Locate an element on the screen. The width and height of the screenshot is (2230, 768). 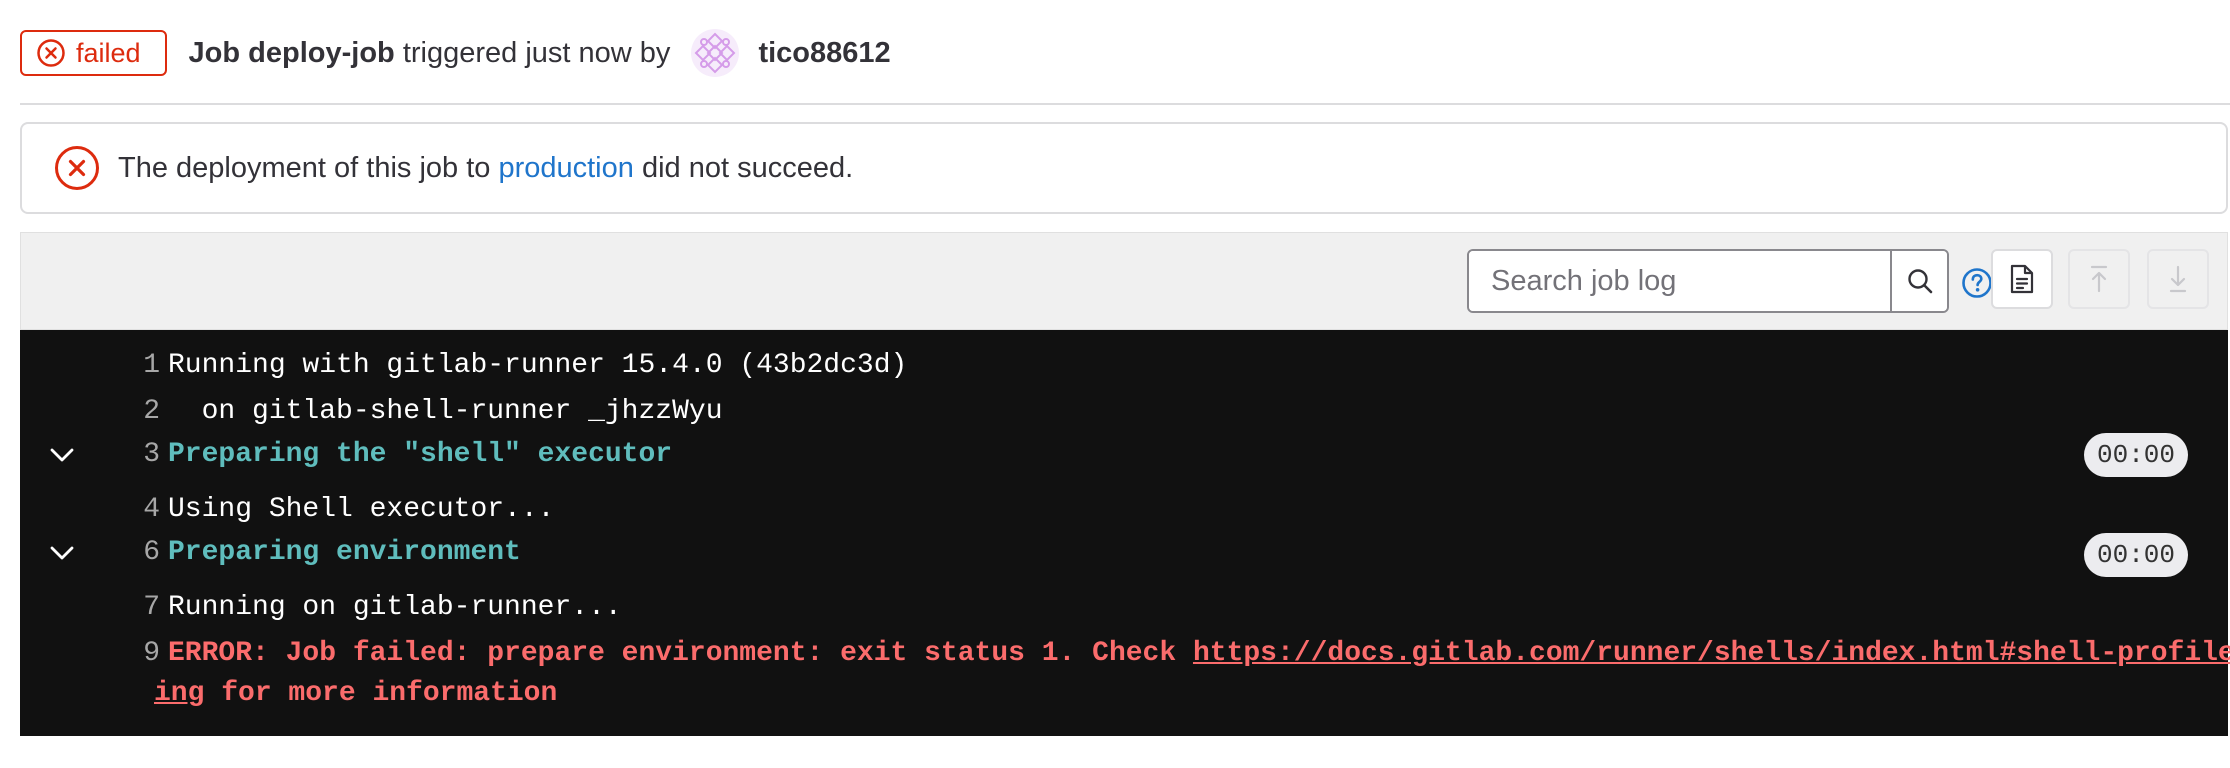
log-text: on gitlab-shell-runner _jhzzWyu is located at coordinates (445, 411).